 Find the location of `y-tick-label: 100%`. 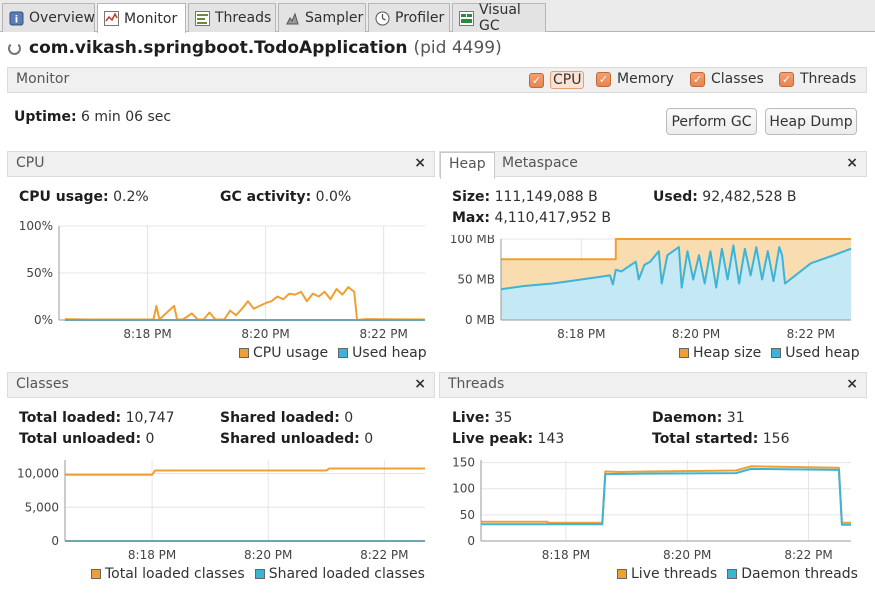

y-tick-label: 100% is located at coordinates (36, 226).